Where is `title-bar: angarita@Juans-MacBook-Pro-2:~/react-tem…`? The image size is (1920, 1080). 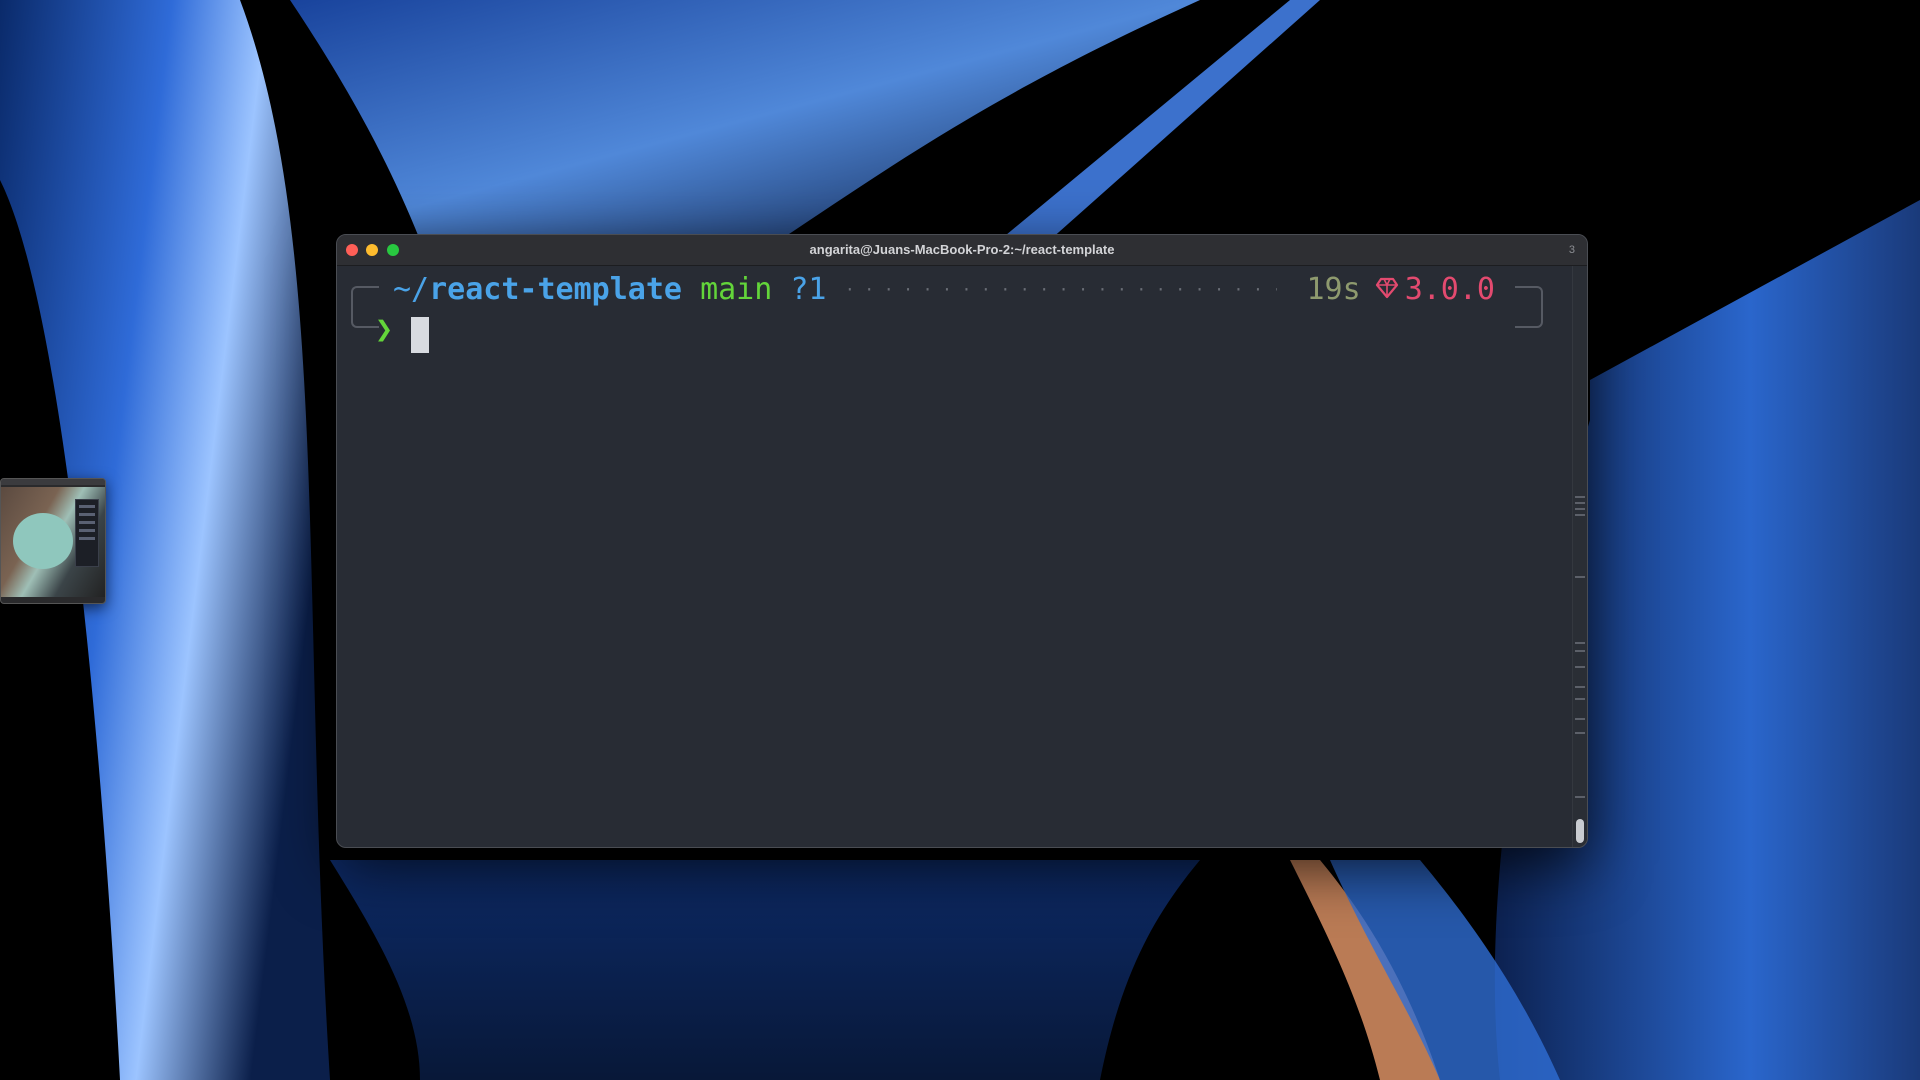 title-bar: angarita@Juans-MacBook-Pro-2:~/react-tem… is located at coordinates (962, 250).